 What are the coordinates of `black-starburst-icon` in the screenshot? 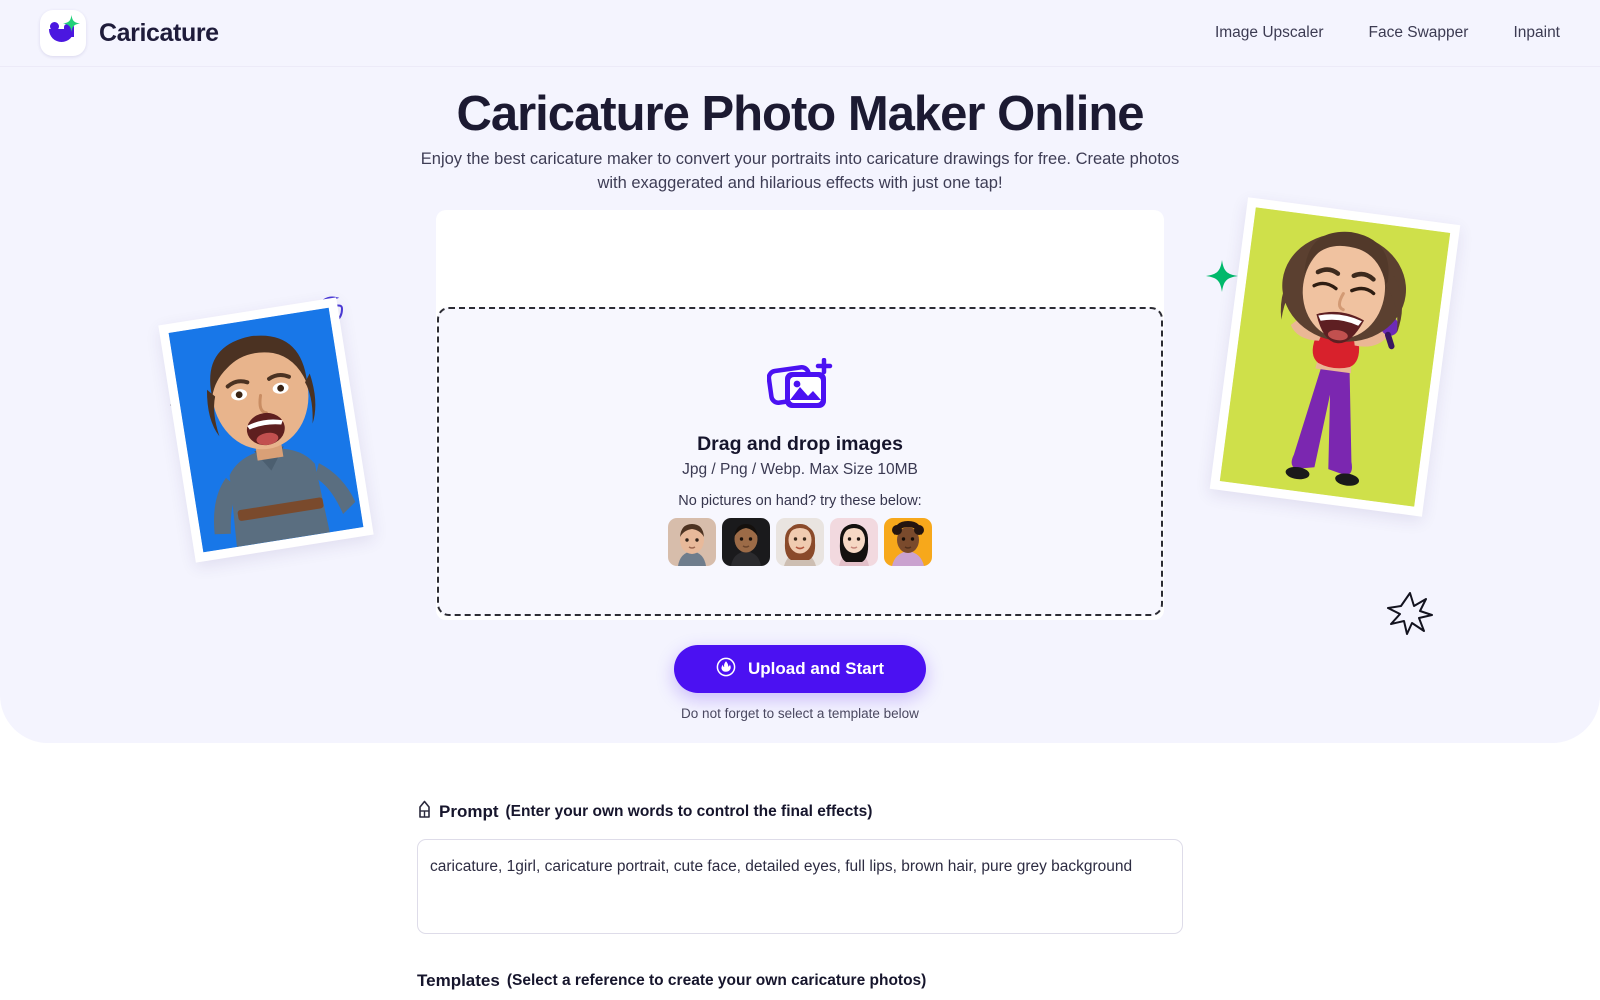 It's located at (1410, 613).